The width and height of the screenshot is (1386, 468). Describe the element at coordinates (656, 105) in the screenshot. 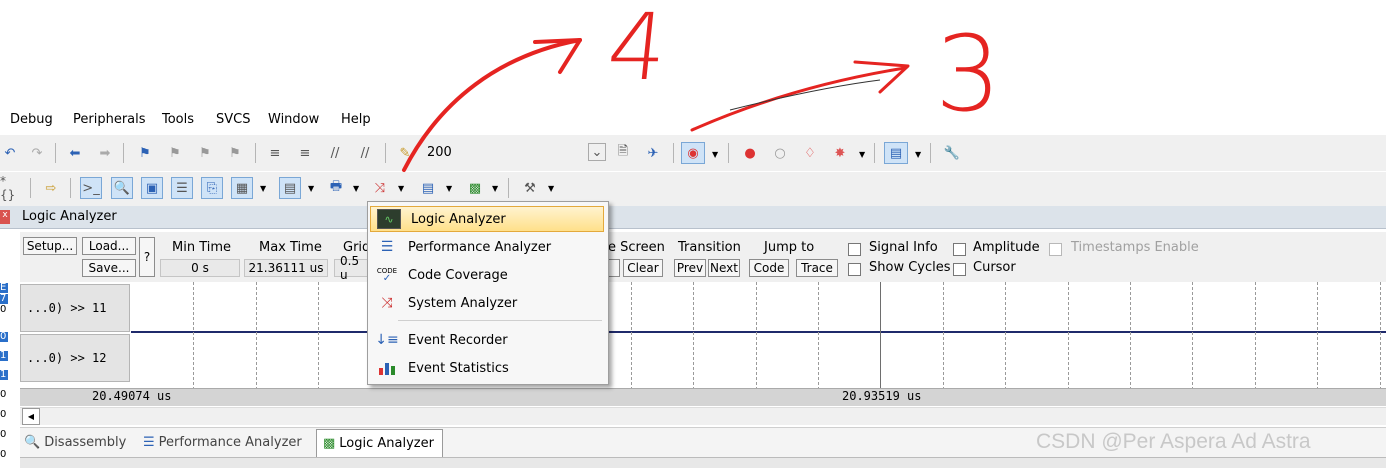

I see `red-annotation-overlay` at that location.